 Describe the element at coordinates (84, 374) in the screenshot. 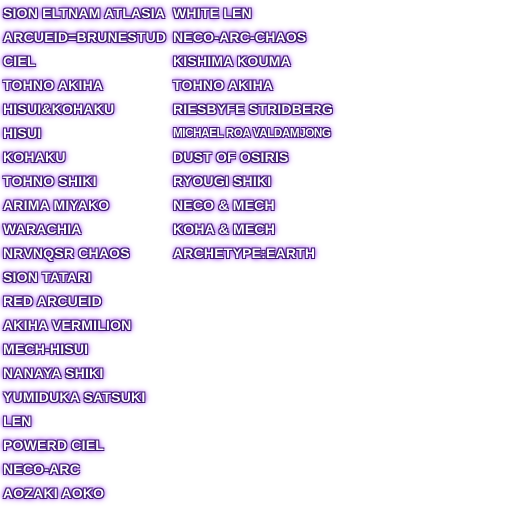

I see `character-option: NANAYA SHIKI` at that location.